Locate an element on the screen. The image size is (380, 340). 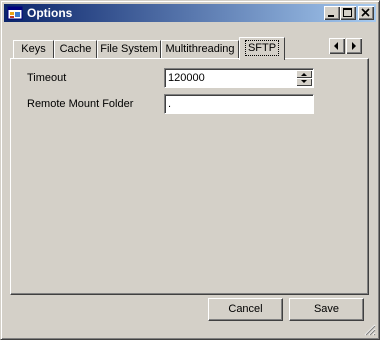
spin-down-icon is located at coordinates (304, 81).